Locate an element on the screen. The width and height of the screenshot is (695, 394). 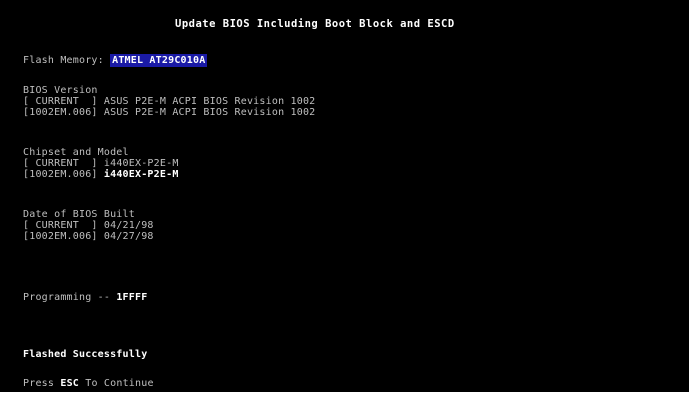
flash-memory-value: ATMEL AT29C010A is located at coordinates (159, 60).